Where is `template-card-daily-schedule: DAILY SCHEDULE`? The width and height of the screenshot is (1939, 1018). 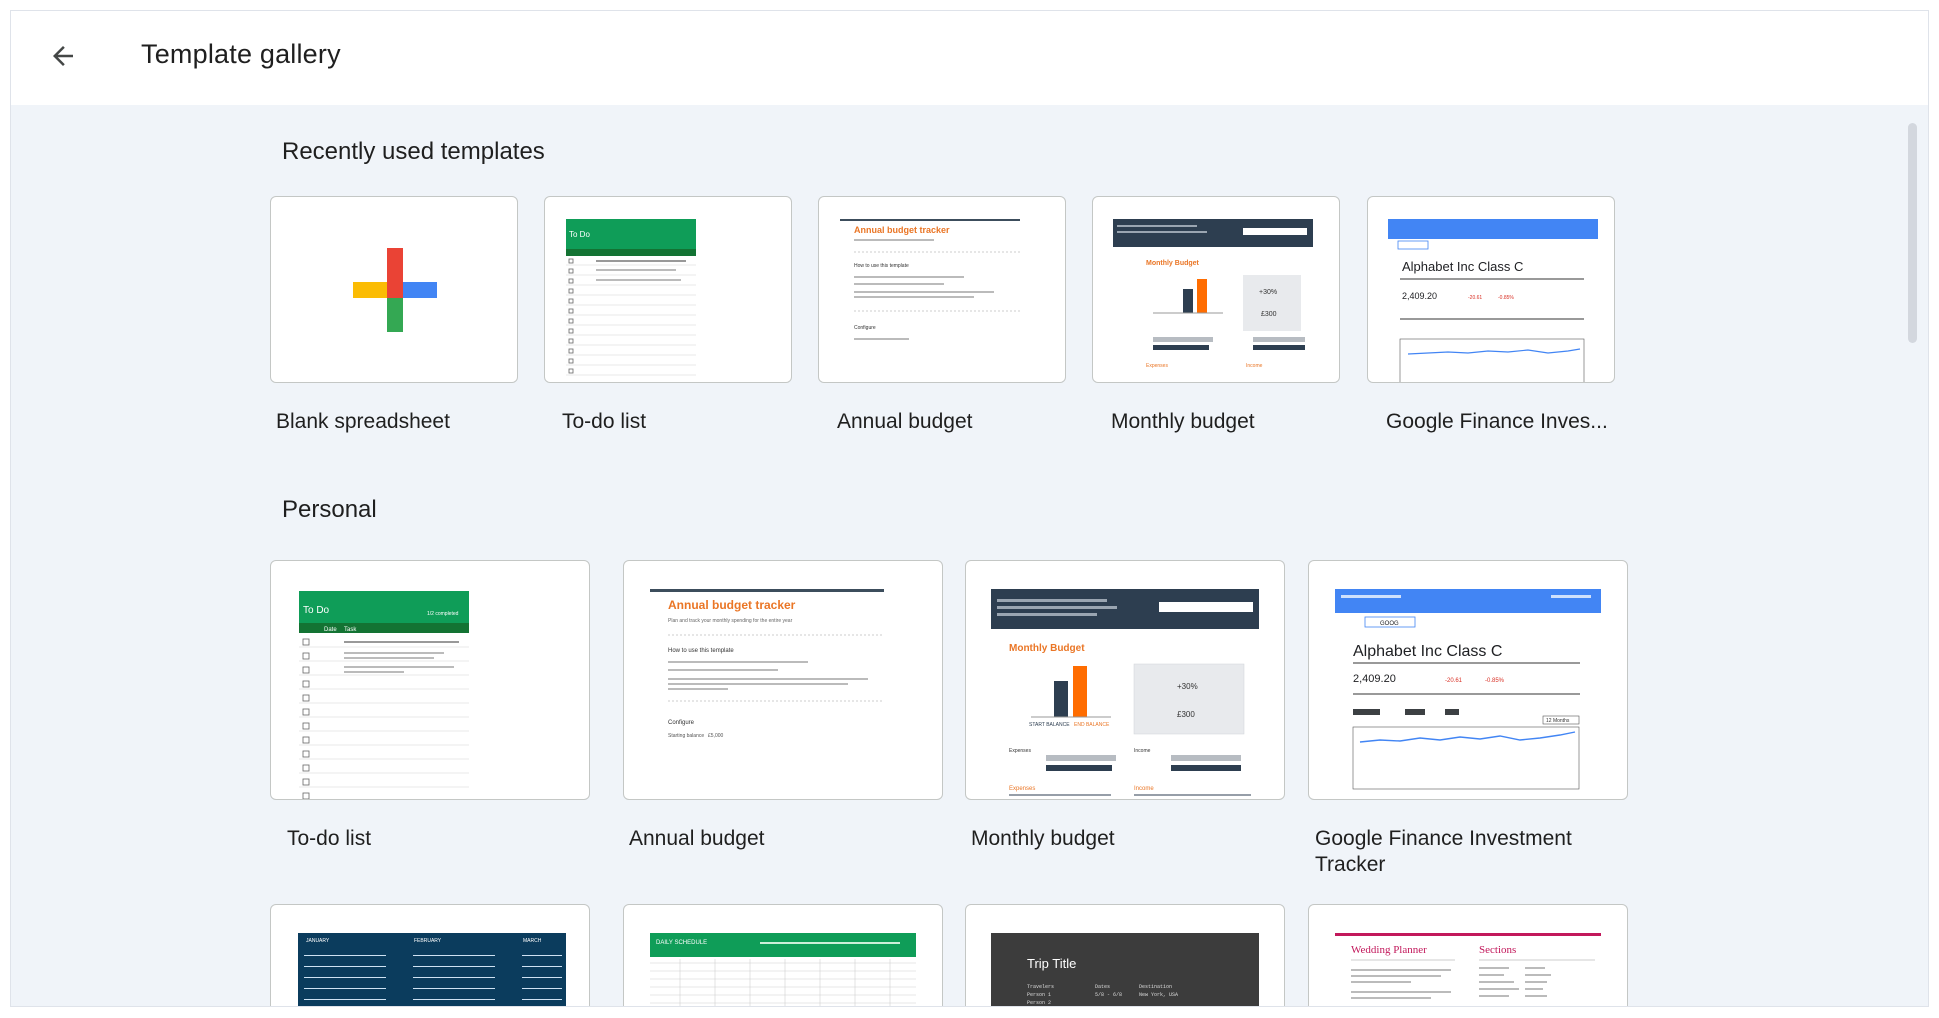 template-card-daily-schedule: DAILY SCHEDULE is located at coordinates (783, 955).